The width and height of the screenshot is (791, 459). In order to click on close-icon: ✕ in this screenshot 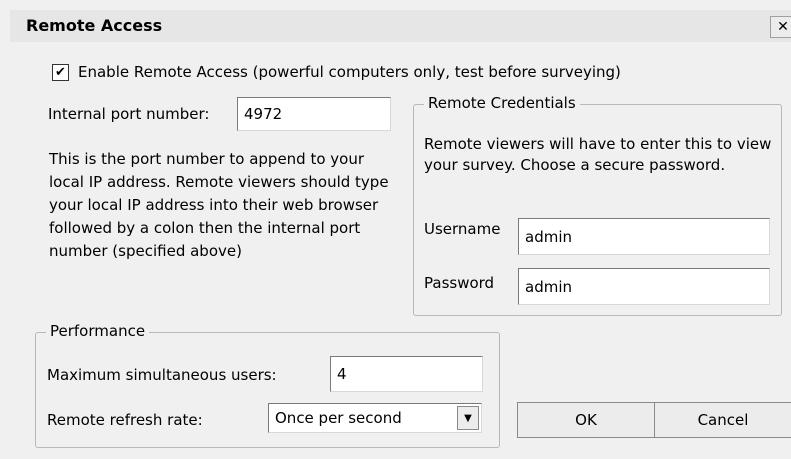, I will do `click(783, 27)`.